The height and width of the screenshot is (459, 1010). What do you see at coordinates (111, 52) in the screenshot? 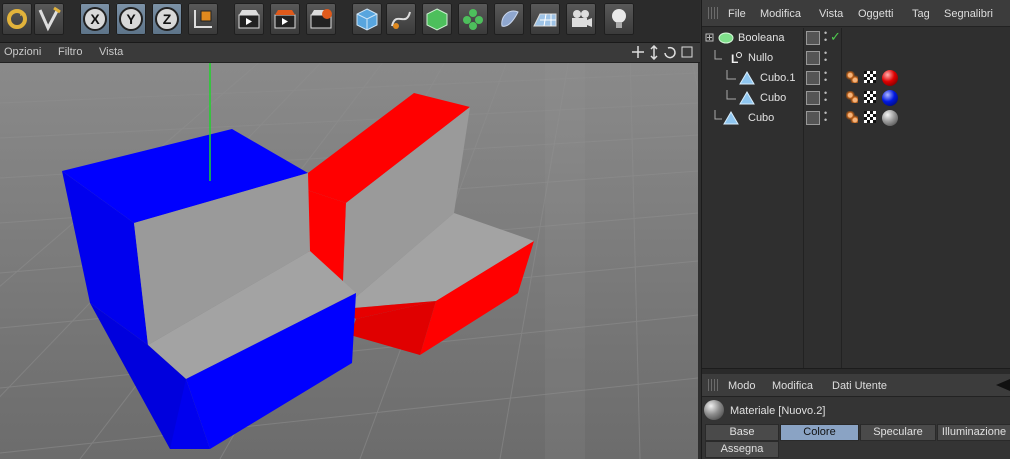
I see `viewport-menu-view: Vista` at bounding box center [111, 52].